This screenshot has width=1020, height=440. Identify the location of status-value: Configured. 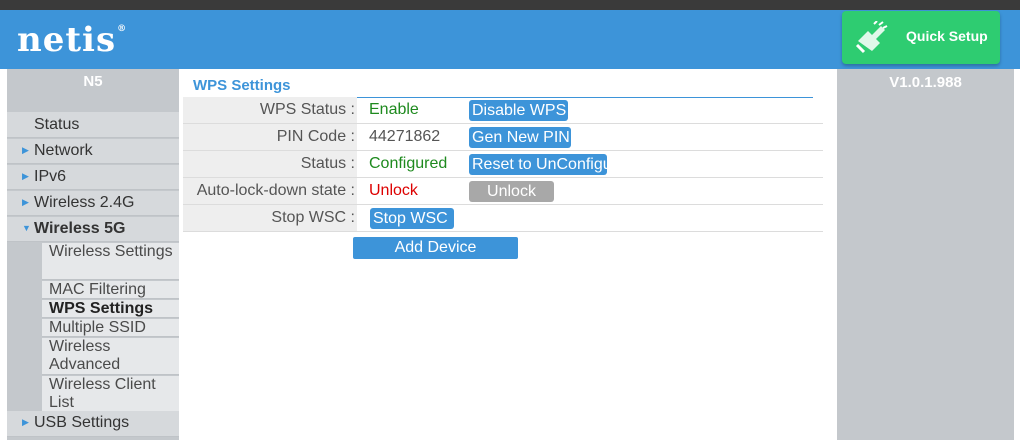
(408, 163).